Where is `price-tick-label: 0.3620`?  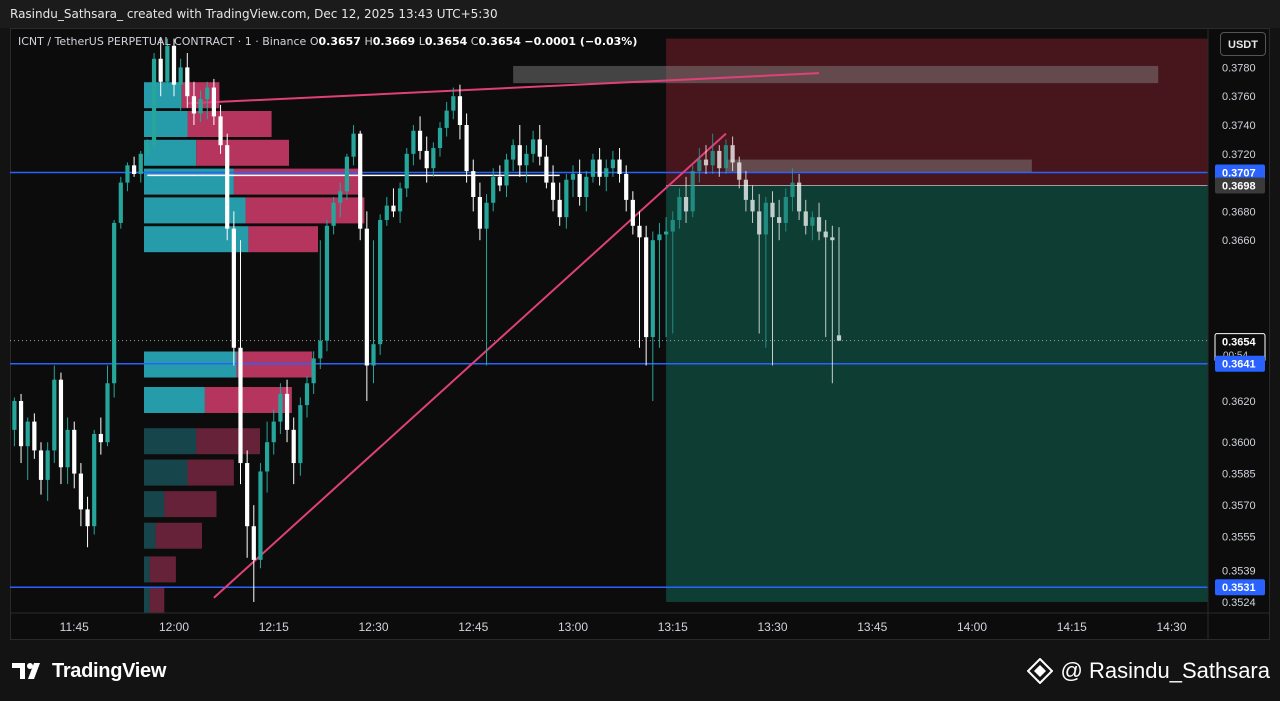 price-tick-label: 0.3620 is located at coordinates (1239, 402).